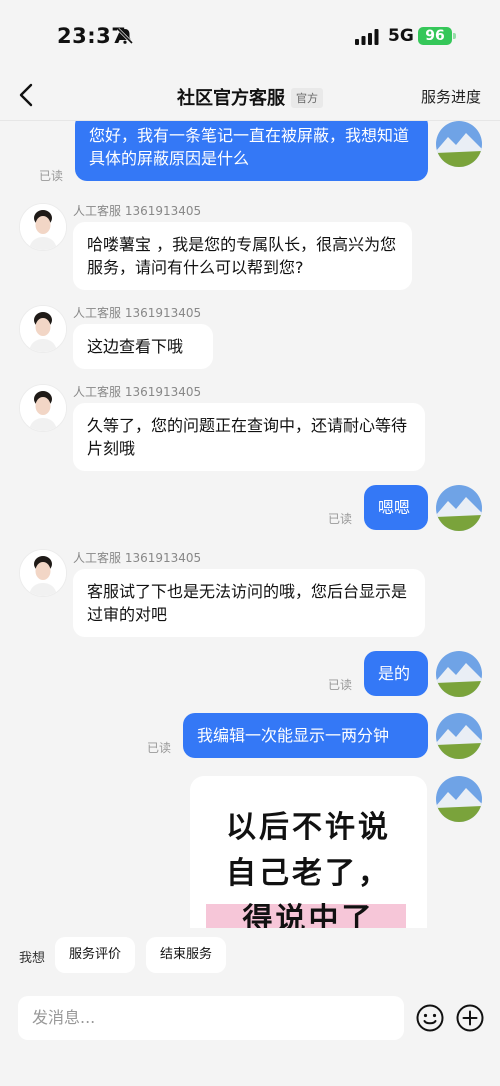 The image size is (500, 1086). I want to click on network-type: 5G, so click(401, 36).